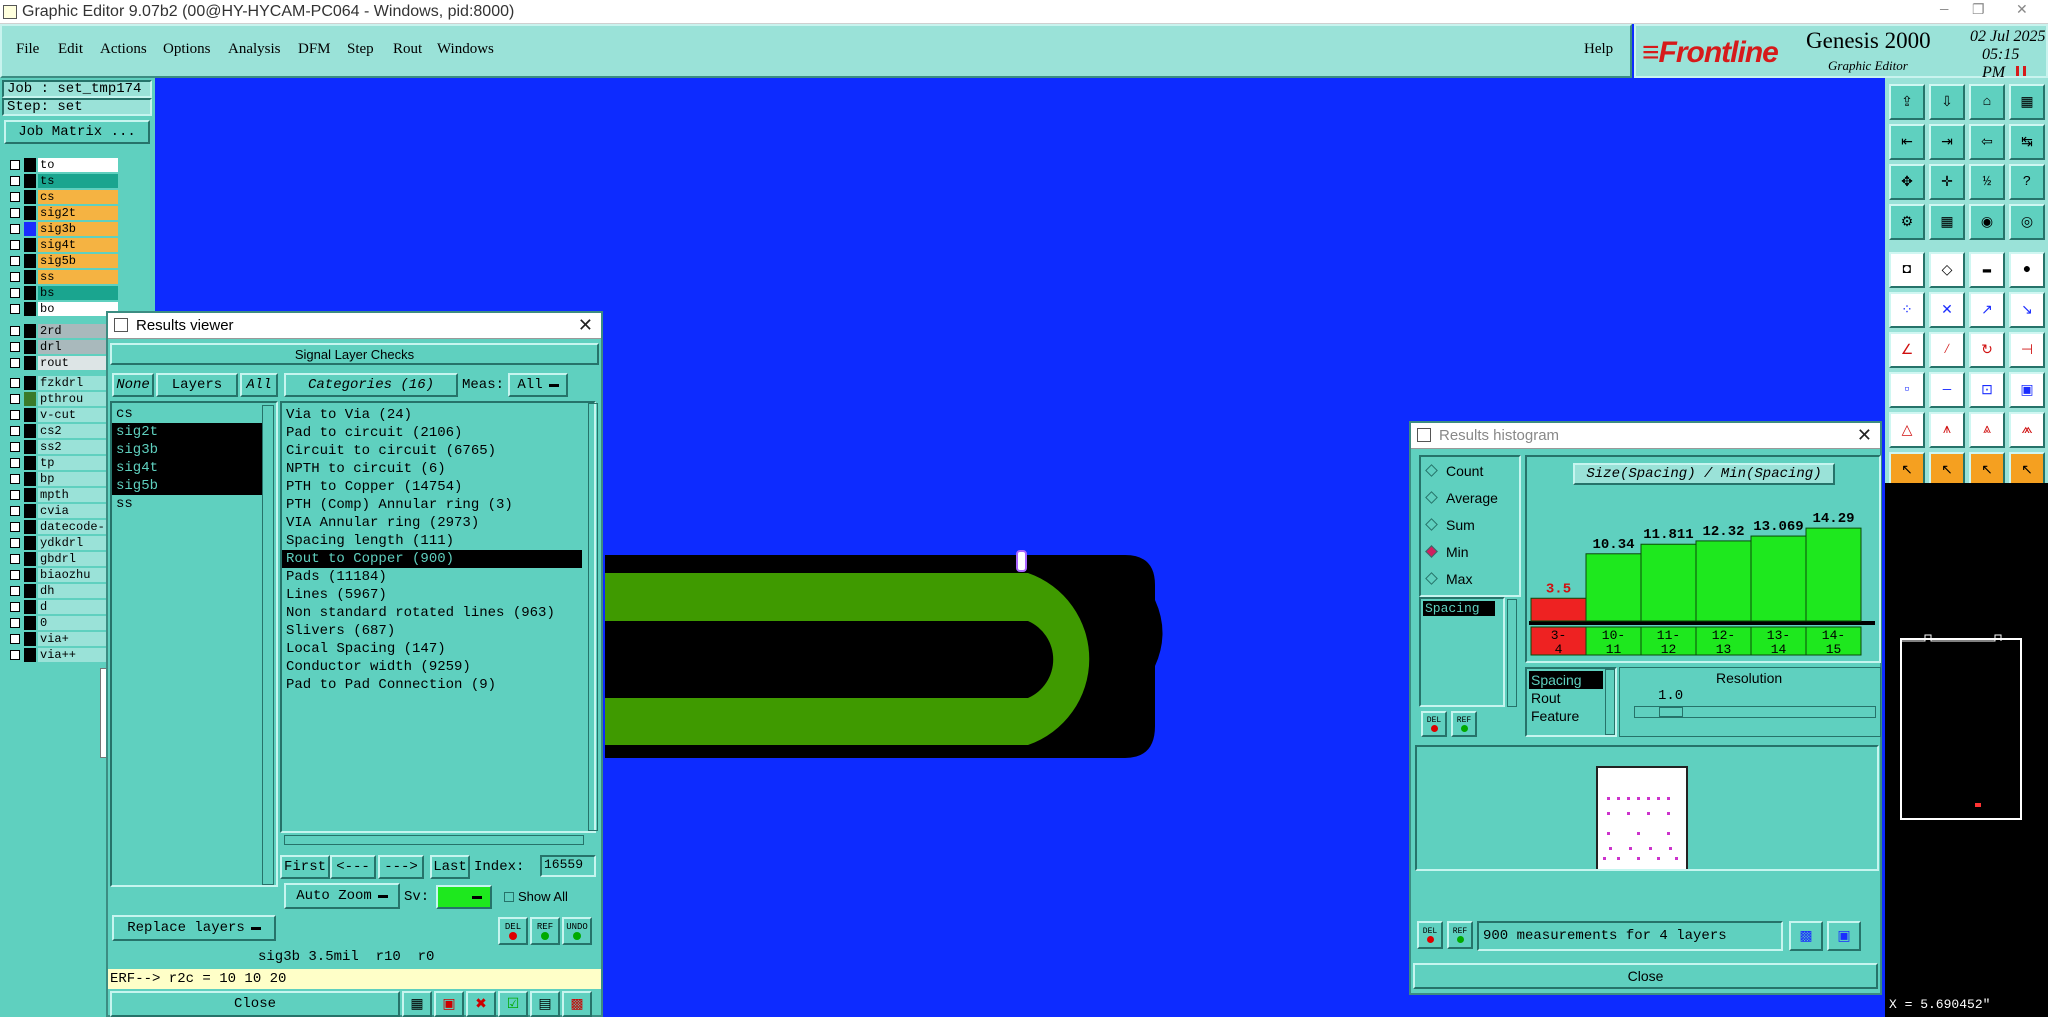 The image size is (2048, 1017). What do you see at coordinates (254, 49) in the screenshot?
I see `menu-analysis: Analysis` at bounding box center [254, 49].